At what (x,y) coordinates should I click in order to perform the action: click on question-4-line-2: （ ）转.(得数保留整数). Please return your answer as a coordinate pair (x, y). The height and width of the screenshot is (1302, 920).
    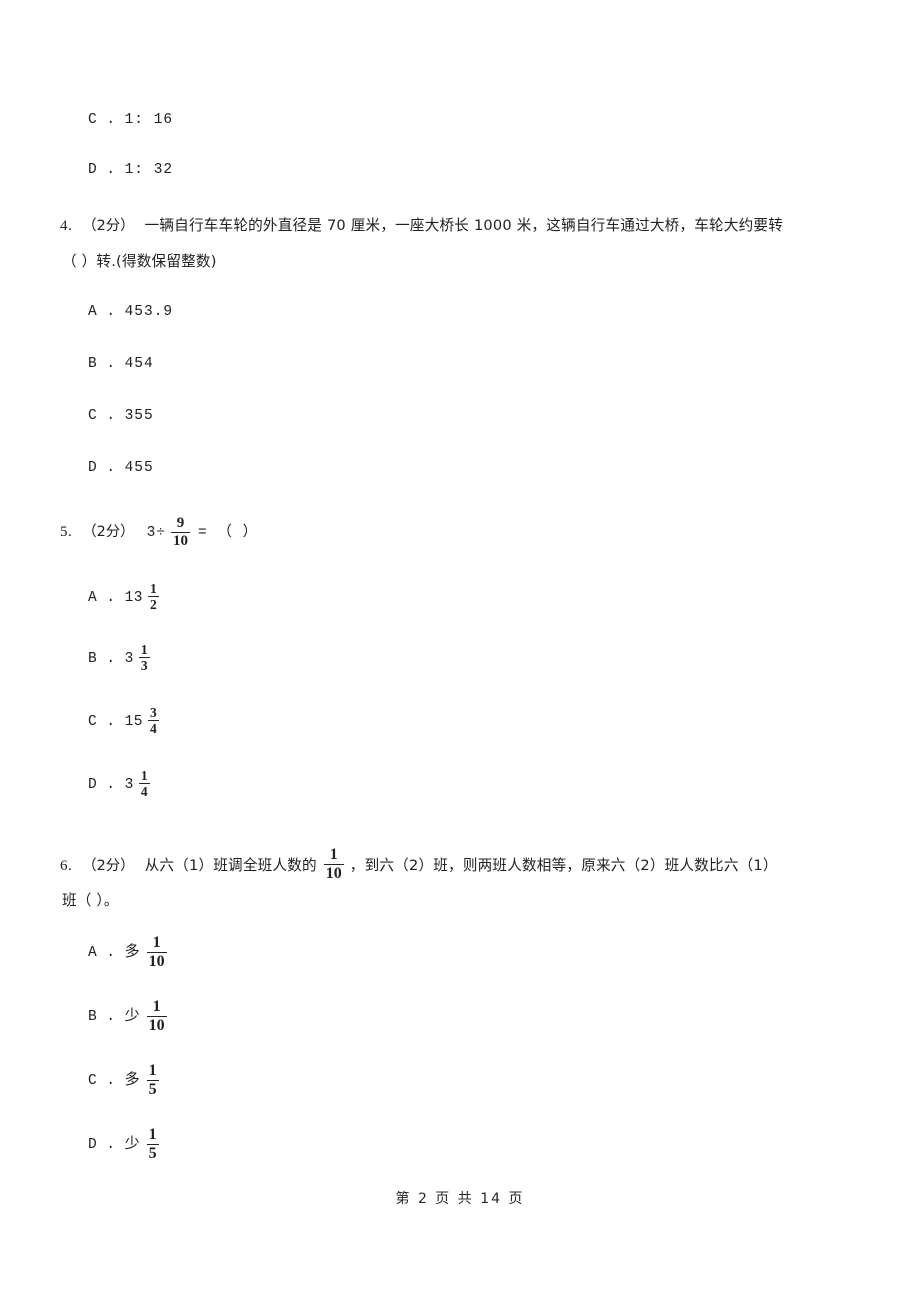
    Looking at the image, I should click on (137, 261).